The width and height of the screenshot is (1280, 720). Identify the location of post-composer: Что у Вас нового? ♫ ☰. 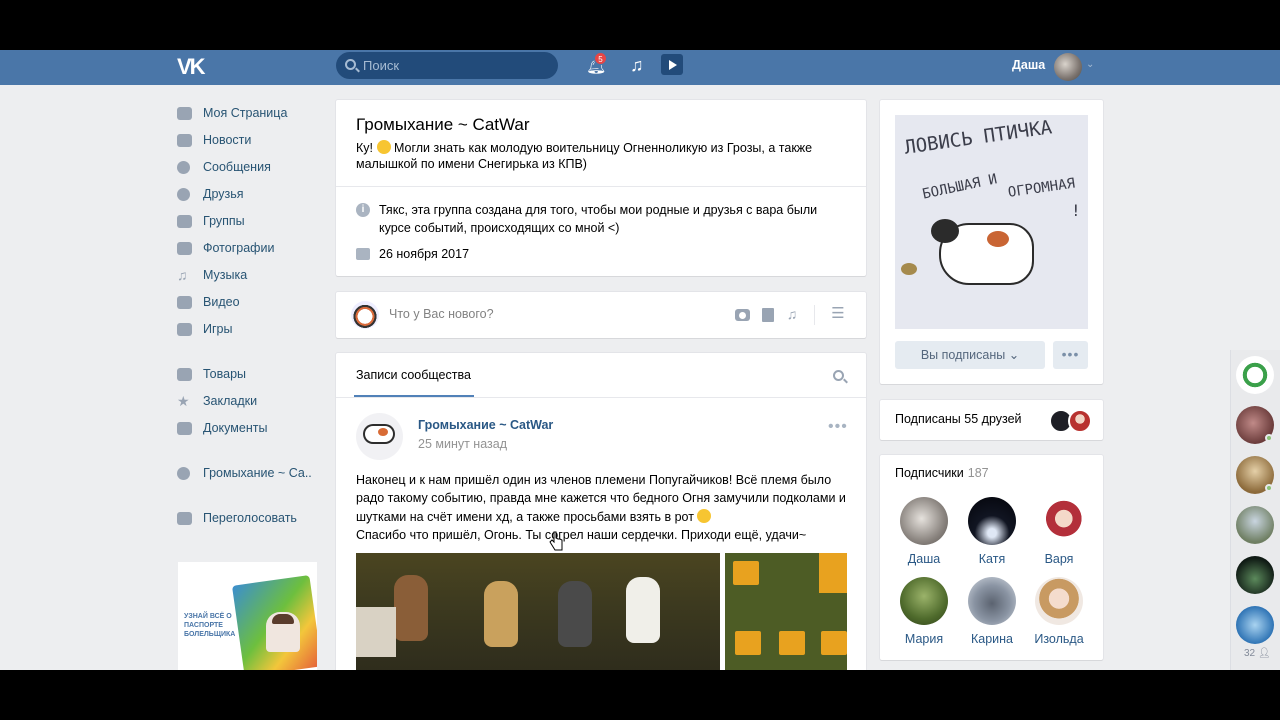
(601, 315).